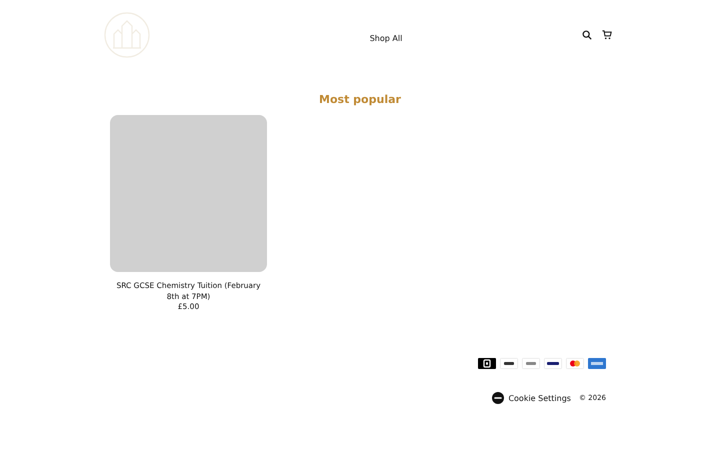 The image size is (720, 450). Describe the element at coordinates (360, 99) in the screenshot. I see `section-title: Most popular` at that location.